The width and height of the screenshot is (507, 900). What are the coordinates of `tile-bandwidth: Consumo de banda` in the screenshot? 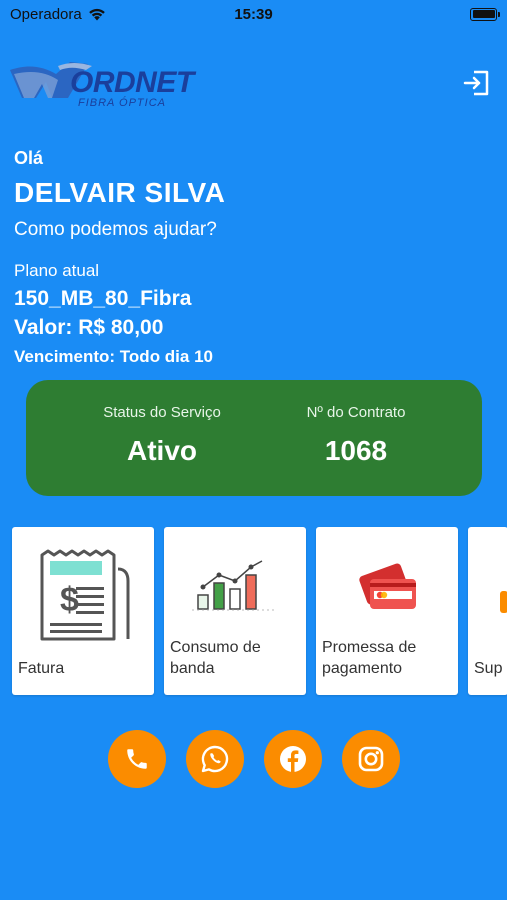 It's located at (235, 611).